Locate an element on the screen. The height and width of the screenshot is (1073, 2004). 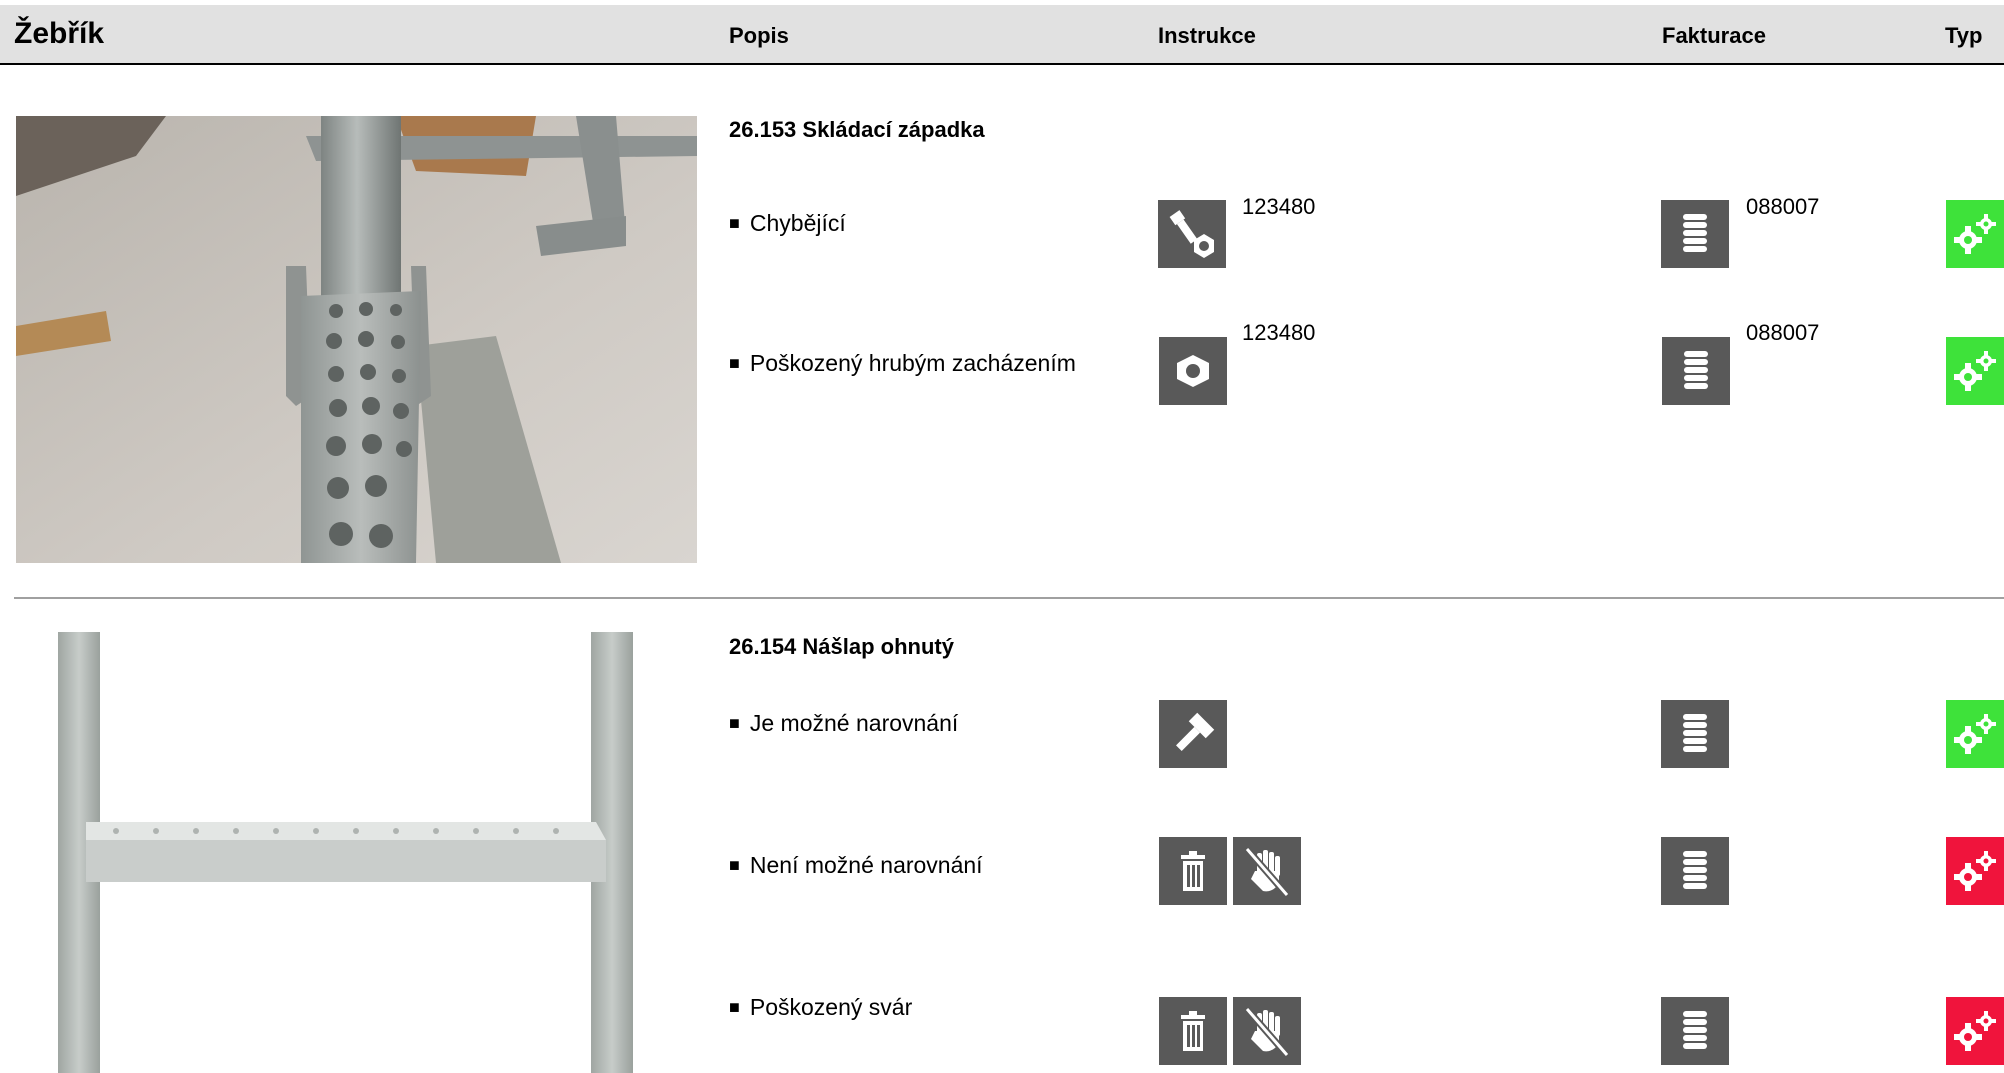
latch-photo is located at coordinates (356, 339).